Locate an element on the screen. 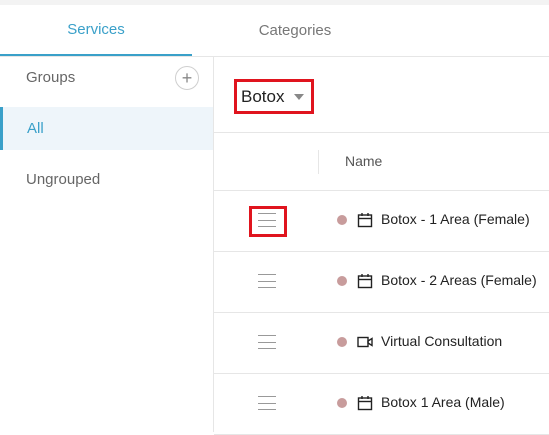 The image size is (549, 435). sidebar-item-ungrouped: Ungrouped is located at coordinates (106, 179).